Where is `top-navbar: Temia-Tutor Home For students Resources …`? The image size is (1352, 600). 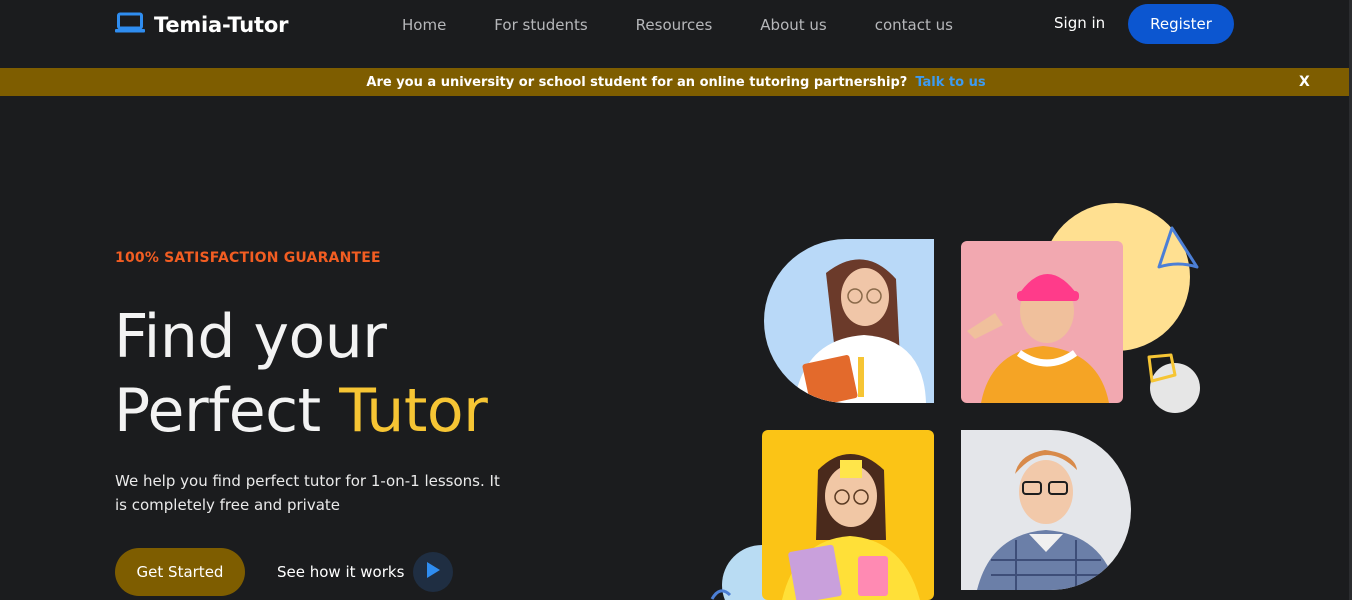
top-navbar: Temia-Tutor Home For students Resources … is located at coordinates (676, 34).